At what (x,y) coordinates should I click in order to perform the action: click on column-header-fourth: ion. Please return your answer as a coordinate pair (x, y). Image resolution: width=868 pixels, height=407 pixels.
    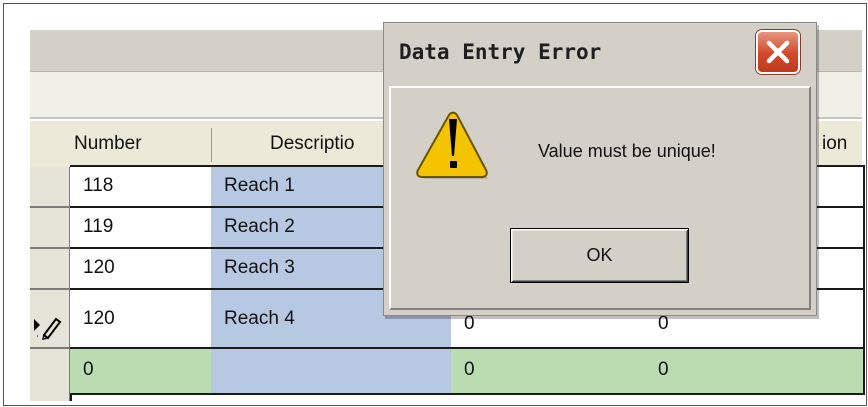
    Looking at the image, I should click on (842, 144).